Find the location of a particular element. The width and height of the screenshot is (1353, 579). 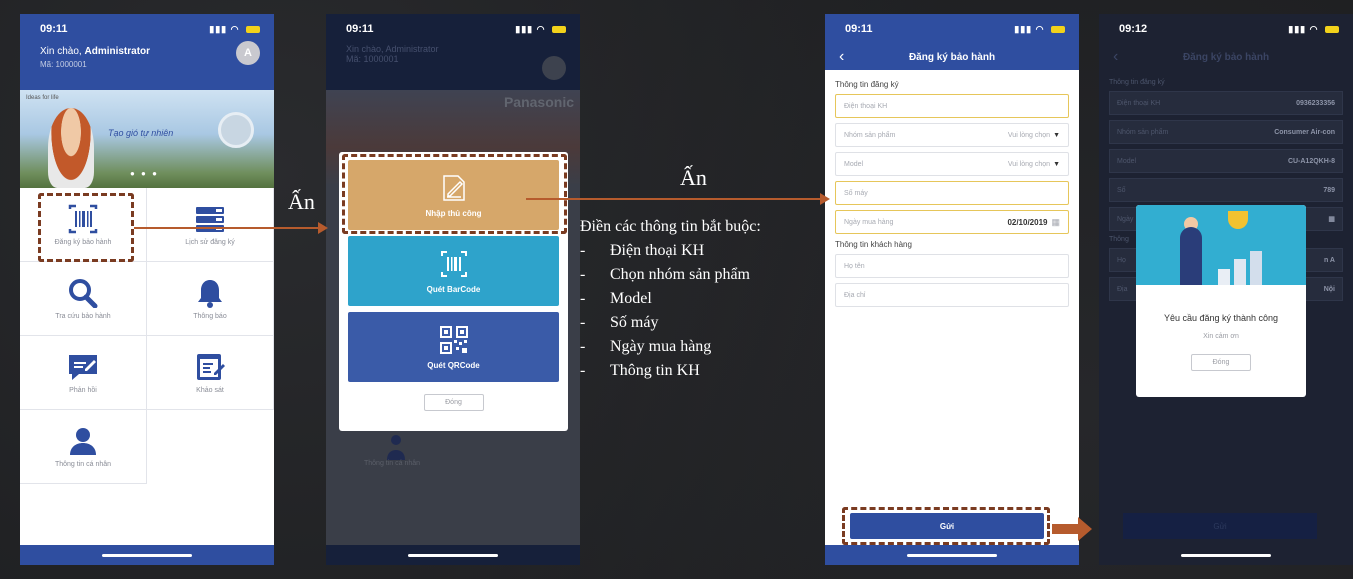

required-intro: Điền các thông tin bắt buộc: is located at coordinates (670, 226).